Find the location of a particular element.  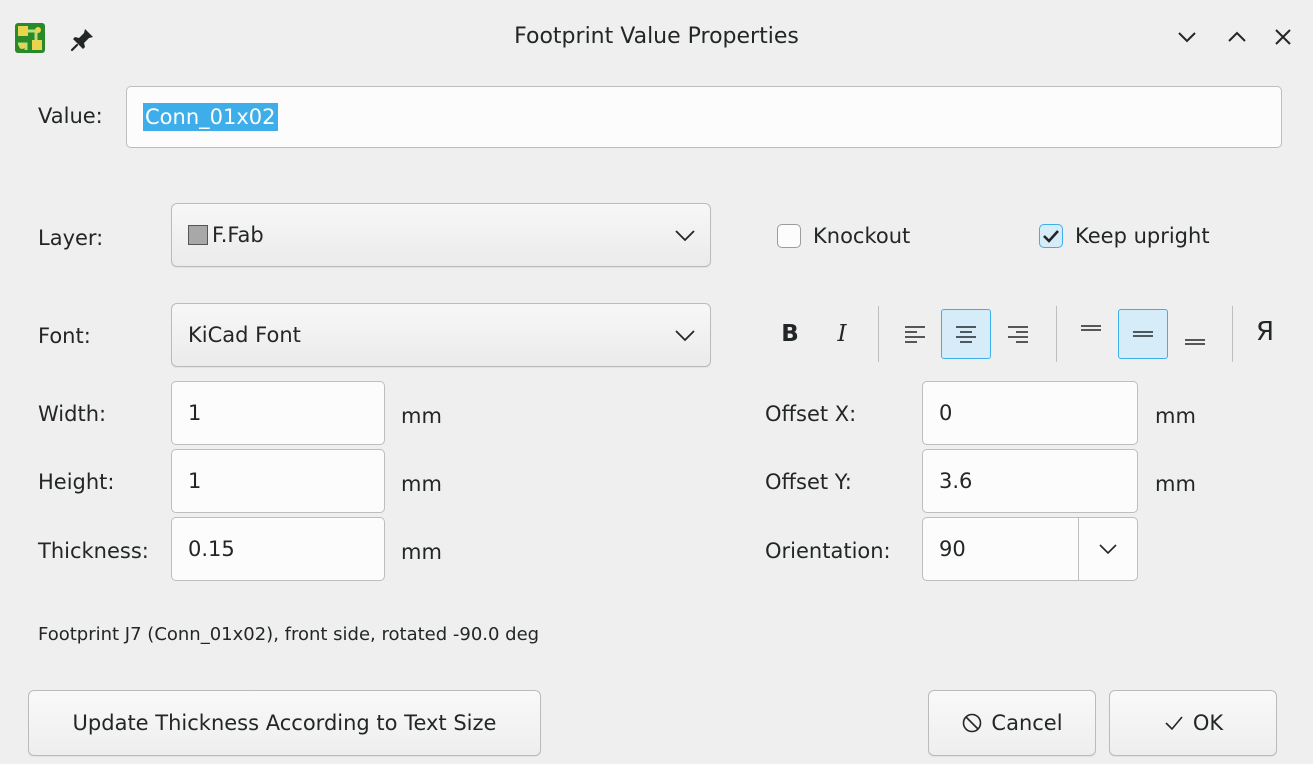

minimize-button is located at coordinates (1187, 37).